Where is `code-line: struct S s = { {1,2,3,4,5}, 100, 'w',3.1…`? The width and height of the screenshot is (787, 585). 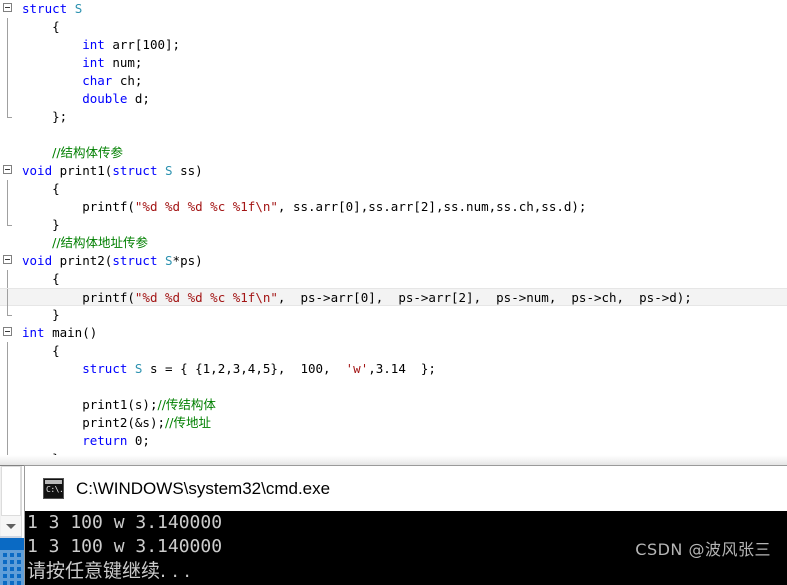 code-line: struct S s = { {1,2,3,4,5}, 100, 'w',3.1… is located at coordinates (393, 369).